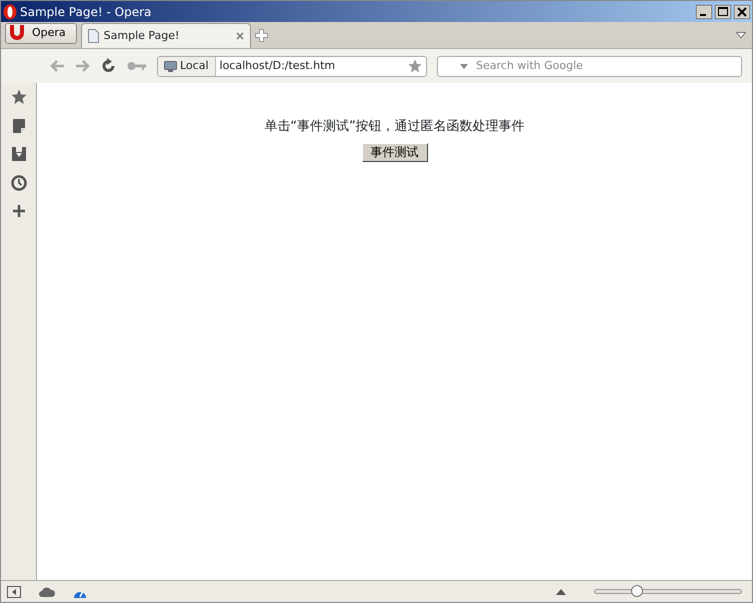 The image size is (753, 603). Describe the element at coordinates (18, 183) in the screenshot. I see `history-clock-icon` at that location.